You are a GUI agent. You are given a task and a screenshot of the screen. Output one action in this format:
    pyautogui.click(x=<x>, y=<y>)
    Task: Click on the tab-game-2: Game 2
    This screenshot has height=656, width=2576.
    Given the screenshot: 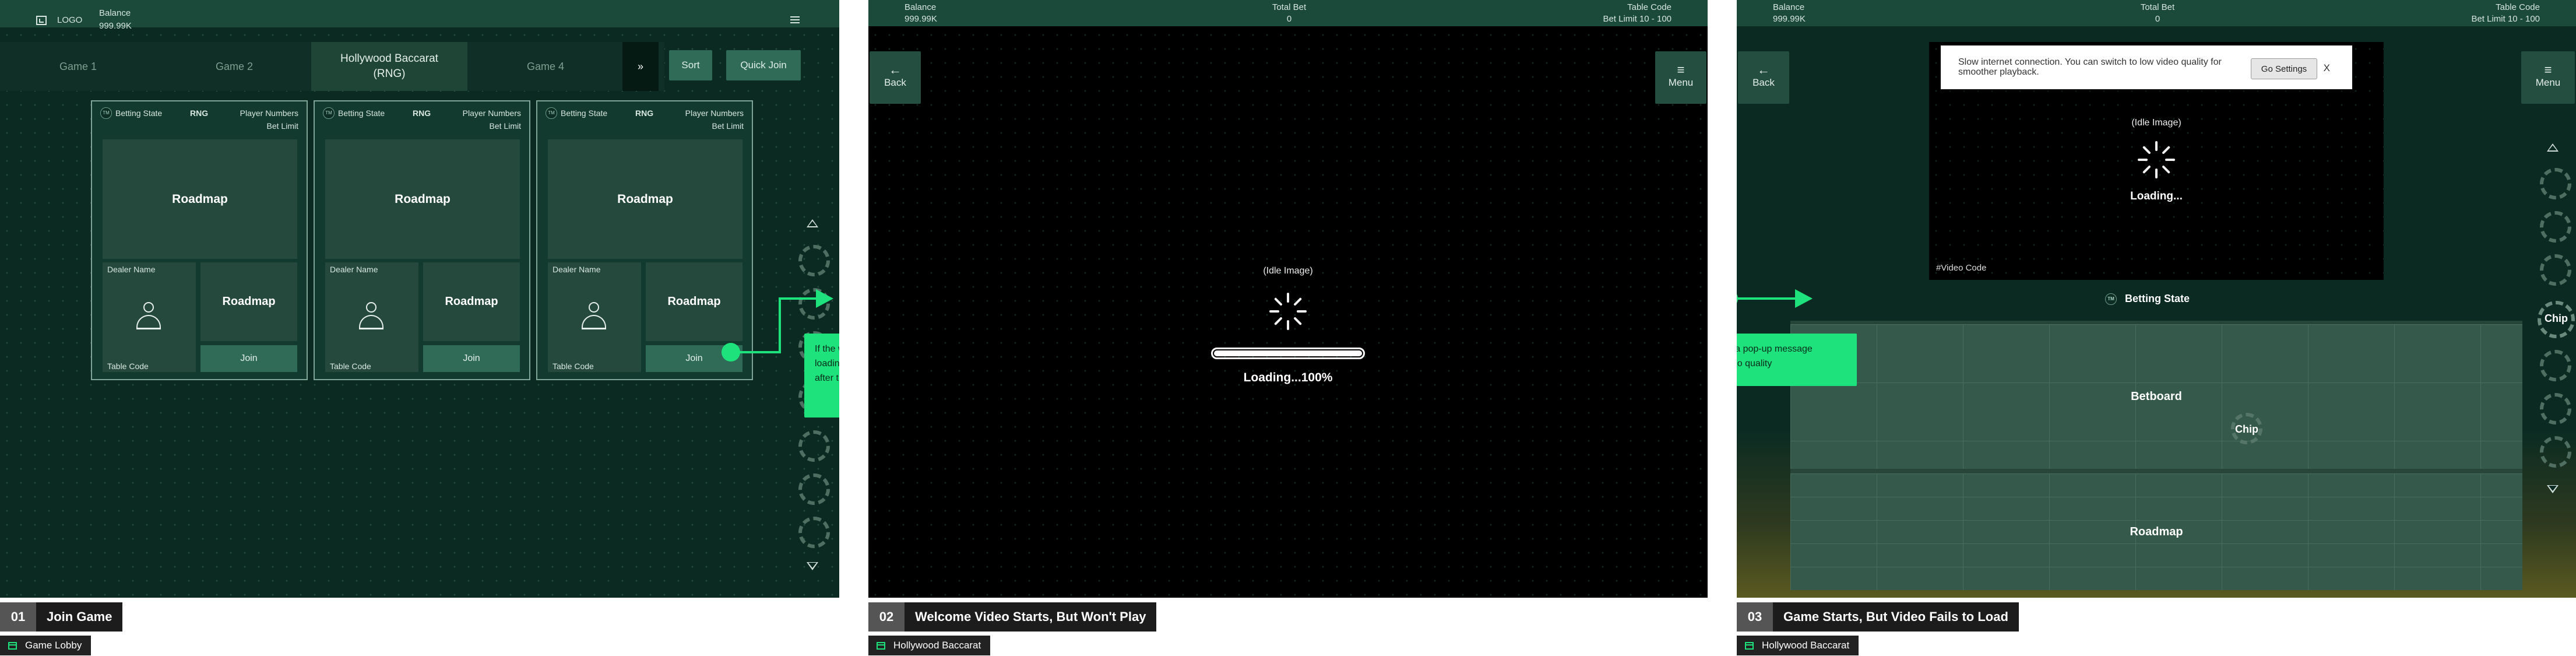 What is the action you would take?
    pyautogui.click(x=234, y=66)
    